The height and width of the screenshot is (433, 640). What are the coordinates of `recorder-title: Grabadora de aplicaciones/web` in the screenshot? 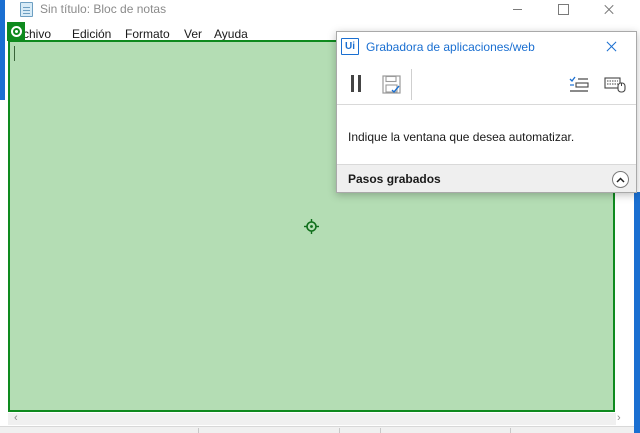 It's located at (450, 47).